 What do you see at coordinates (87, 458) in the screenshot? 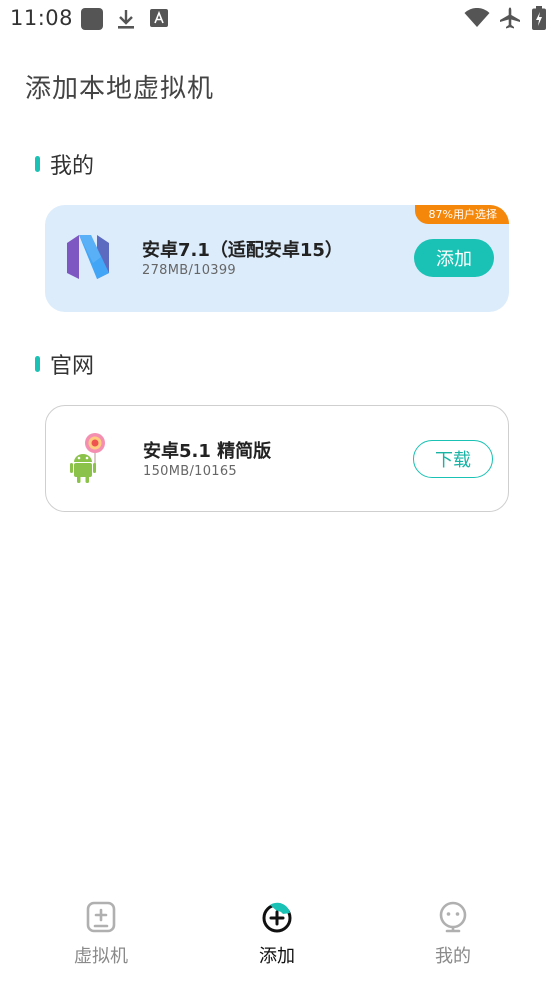
I see `android-lollipop-logo-icon` at bounding box center [87, 458].